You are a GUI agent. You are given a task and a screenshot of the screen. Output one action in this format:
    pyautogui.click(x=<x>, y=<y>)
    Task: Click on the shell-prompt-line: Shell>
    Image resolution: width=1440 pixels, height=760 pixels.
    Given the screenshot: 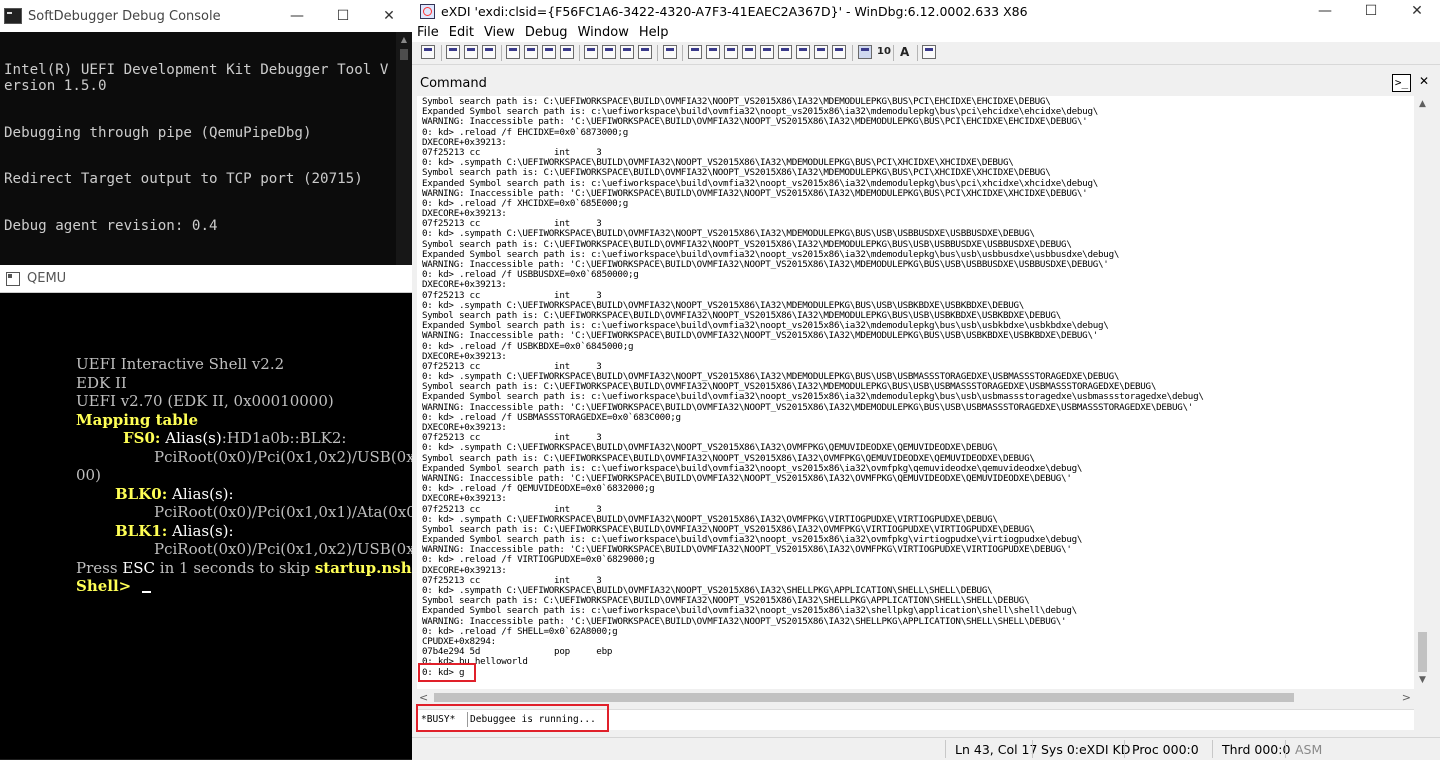 What is the action you would take?
    pyautogui.click(x=113, y=586)
    